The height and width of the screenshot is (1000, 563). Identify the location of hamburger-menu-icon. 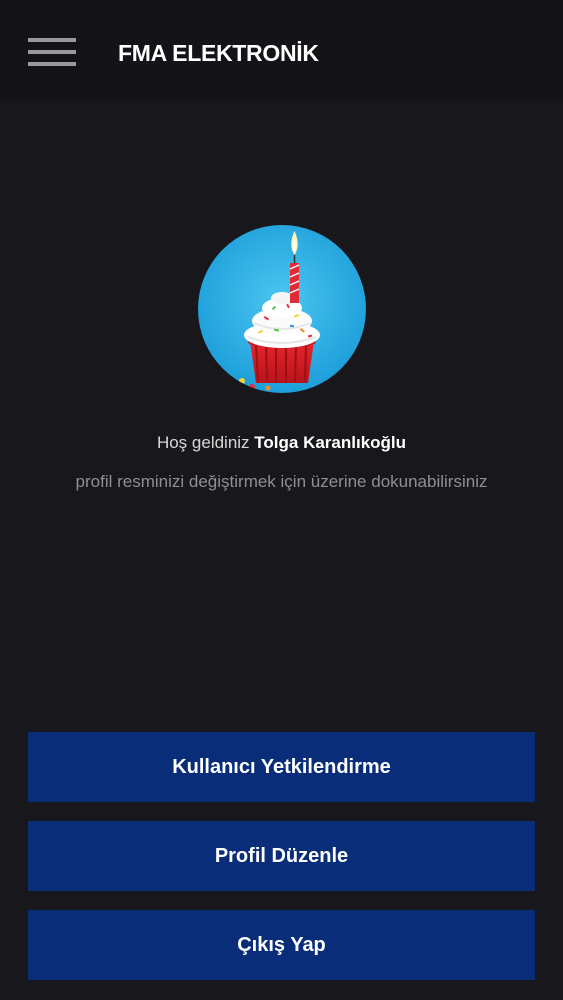
(52, 53).